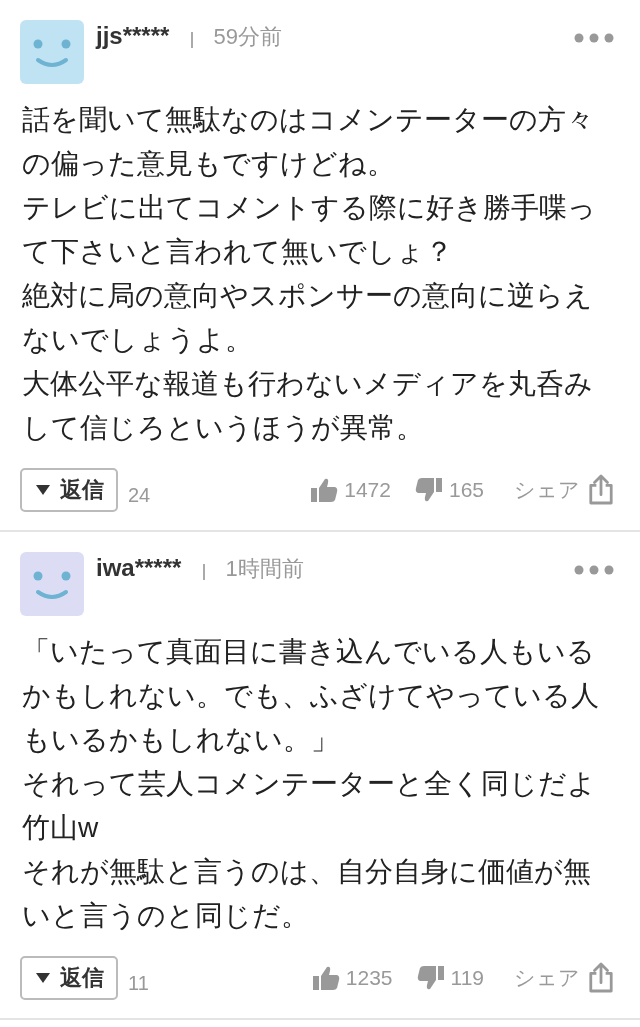  I want to click on comment-text: 大体公平な報道も行わないメディアを丸呑み, so click(308, 384).